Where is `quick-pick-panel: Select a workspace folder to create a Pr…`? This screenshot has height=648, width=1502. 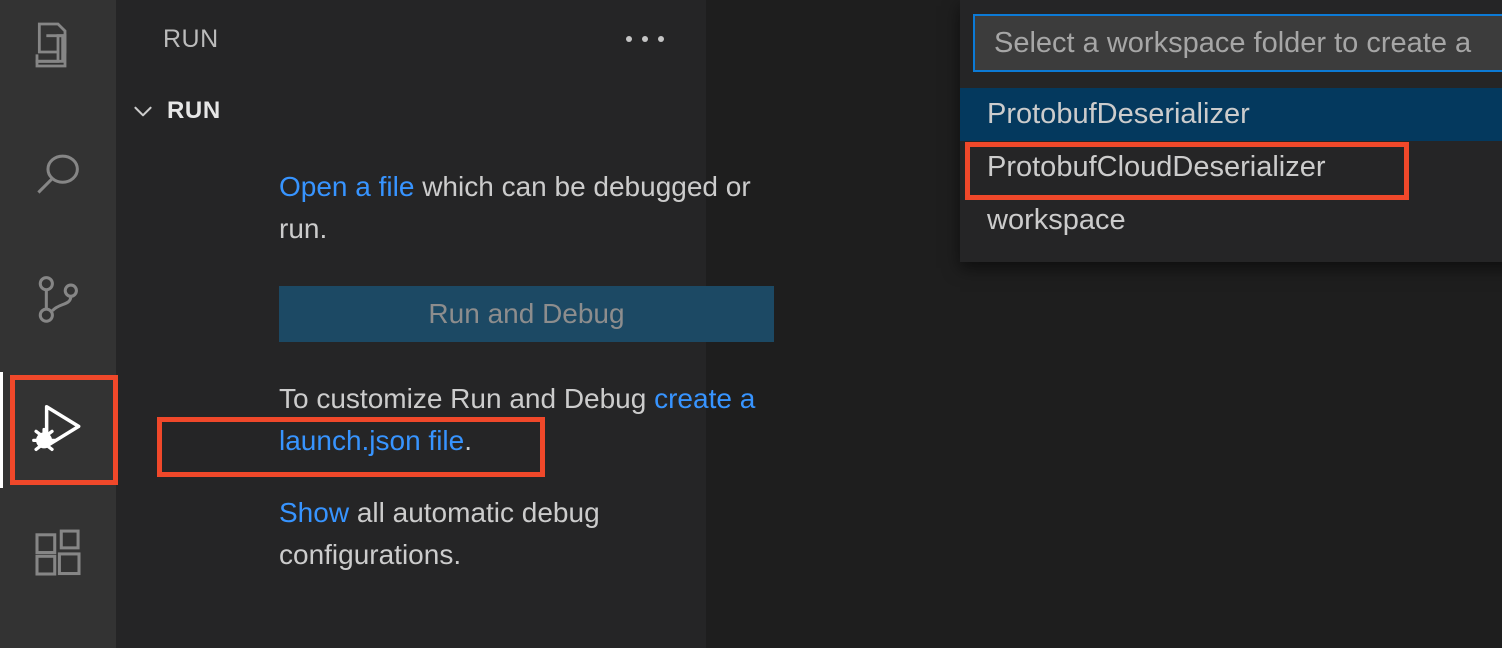 quick-pick-panel: Select a workspace folder to create a Pr… is located at coordinates (1231, 131).